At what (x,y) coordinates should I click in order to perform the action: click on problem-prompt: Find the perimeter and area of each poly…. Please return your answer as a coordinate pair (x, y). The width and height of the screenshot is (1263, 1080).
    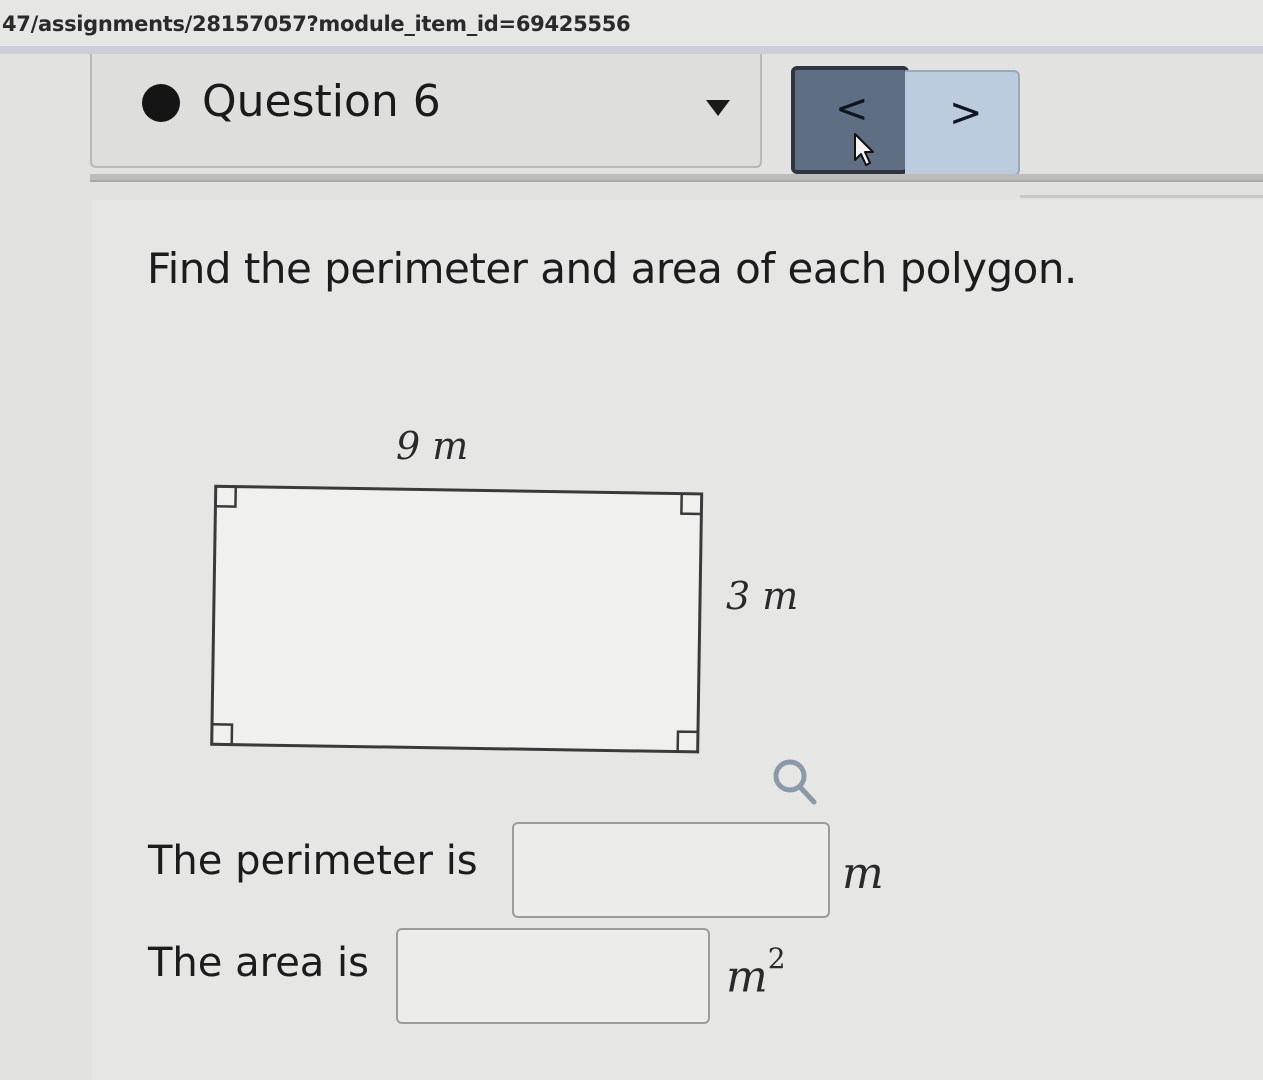
    Looking at the image, I should click on (612, 268).